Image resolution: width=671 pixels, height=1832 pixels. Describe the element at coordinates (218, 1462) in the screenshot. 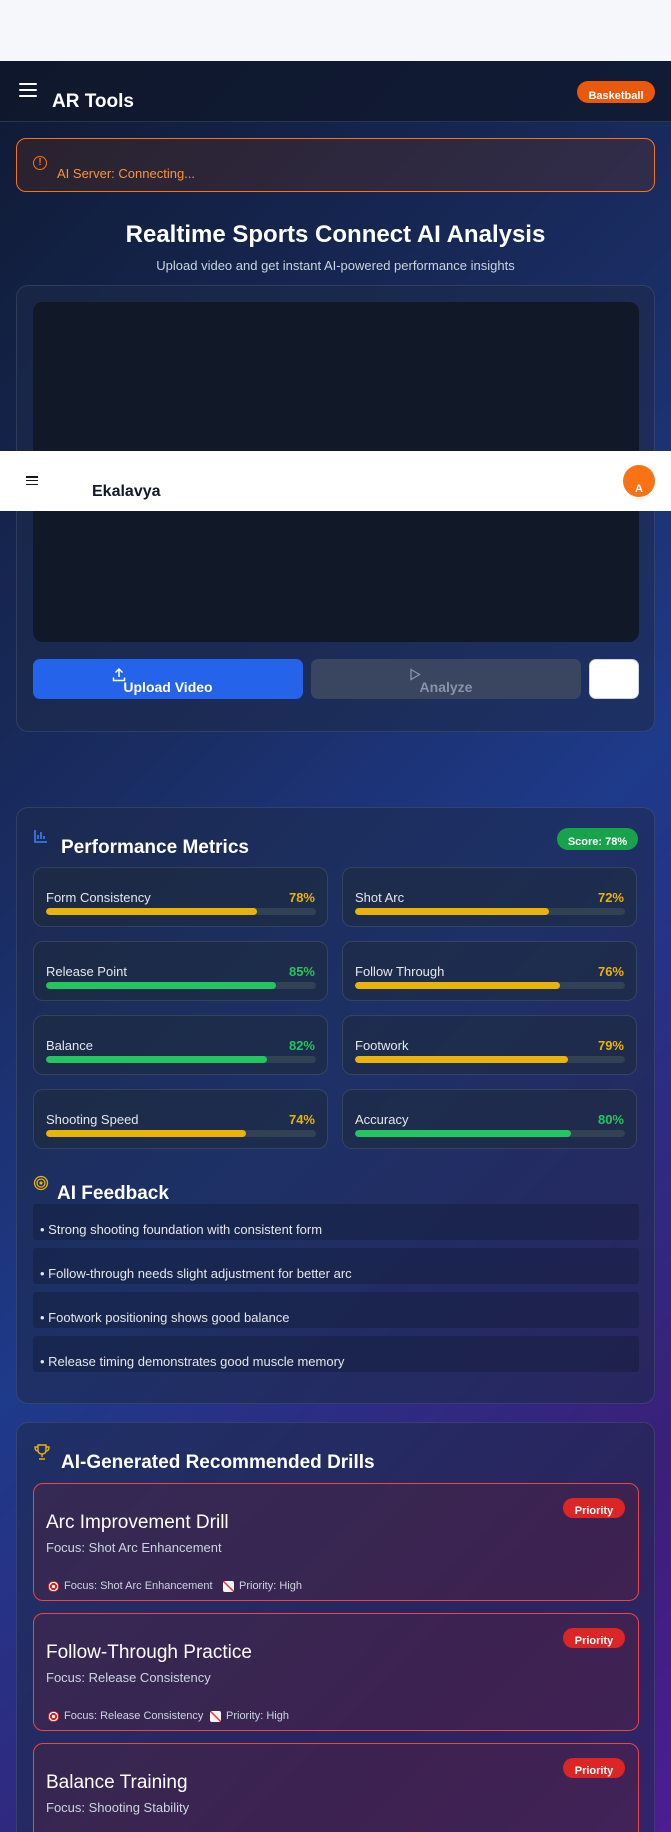

I see `drills-title: AI-Generated Recommended Drills` at that location.